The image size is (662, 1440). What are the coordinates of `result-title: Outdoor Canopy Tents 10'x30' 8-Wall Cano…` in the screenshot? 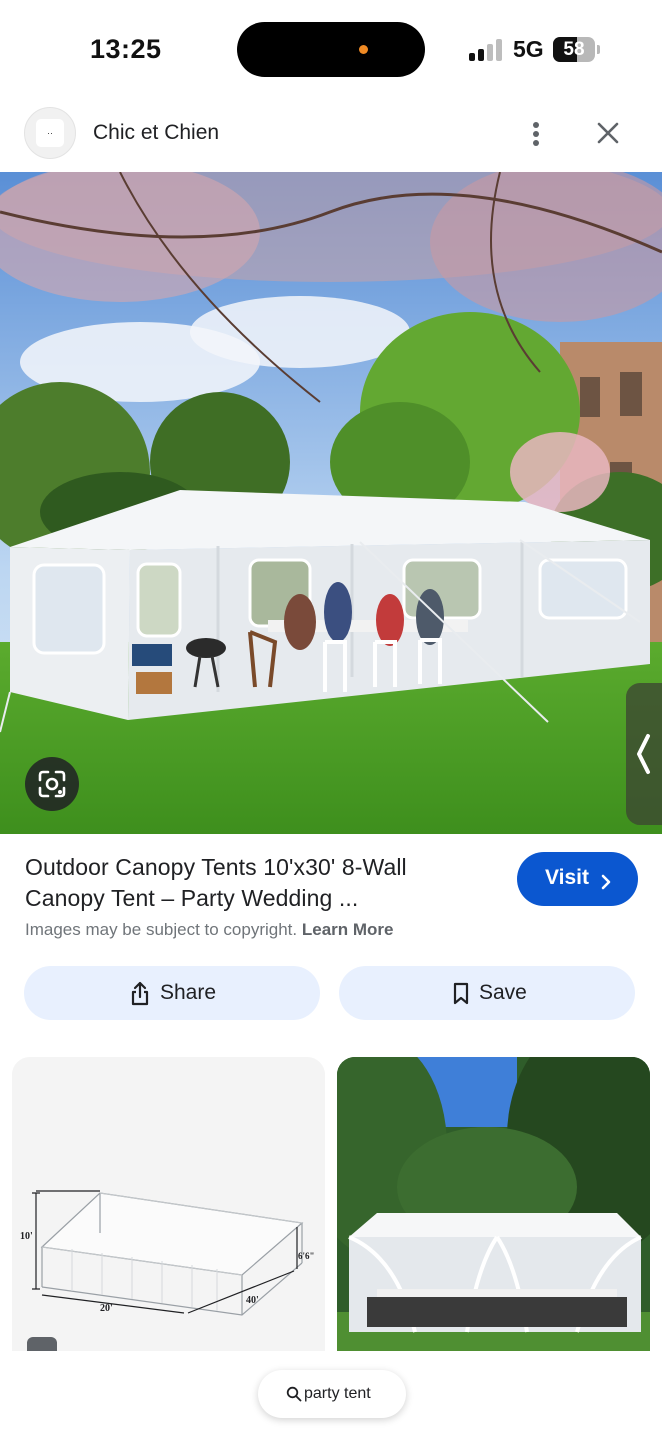 It's located at (260, 883).